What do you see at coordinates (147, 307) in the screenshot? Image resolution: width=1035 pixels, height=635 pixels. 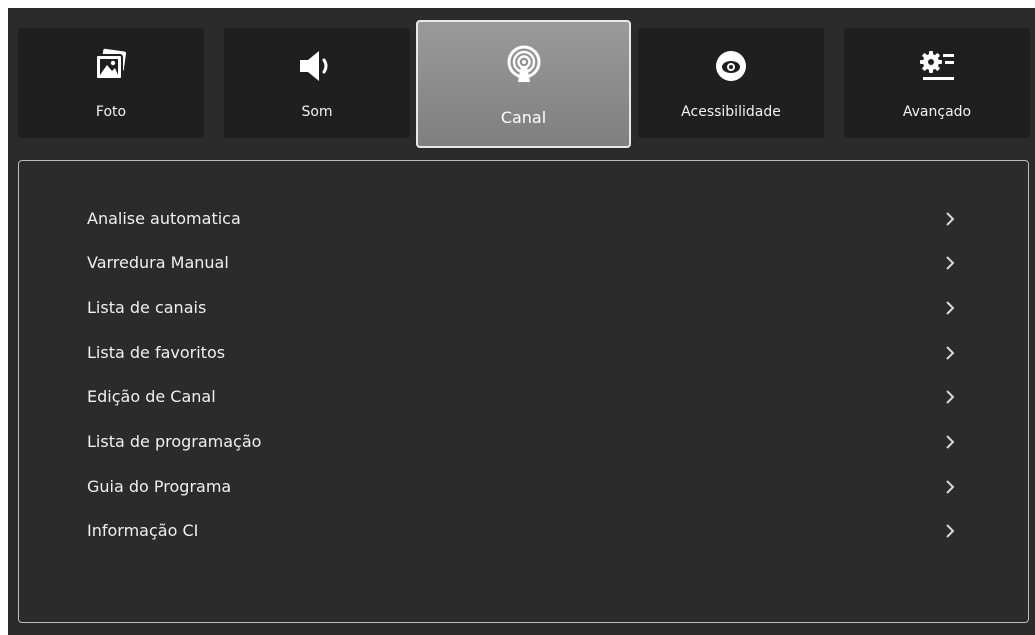 I see `menu-item-label: Lista de canais` at bounding box center [147, 307].